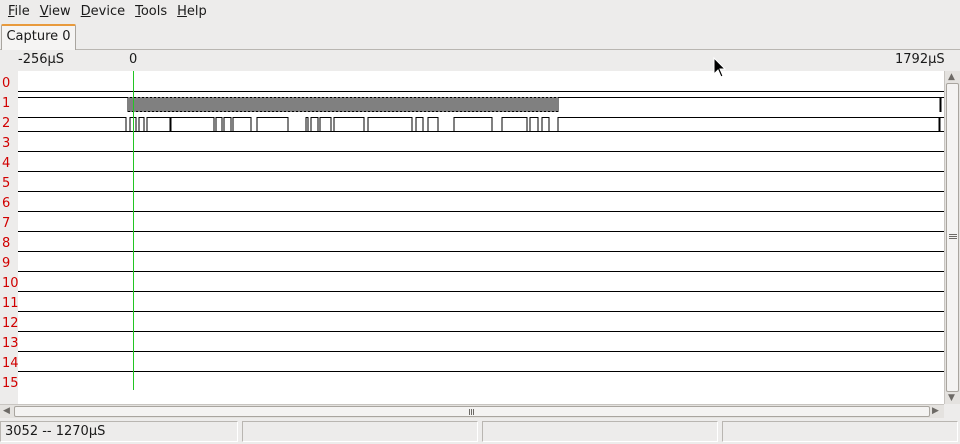 This screenshot has width=960, height=444. I want to click on ruler-start-label: -256µS, so click(41, 59).